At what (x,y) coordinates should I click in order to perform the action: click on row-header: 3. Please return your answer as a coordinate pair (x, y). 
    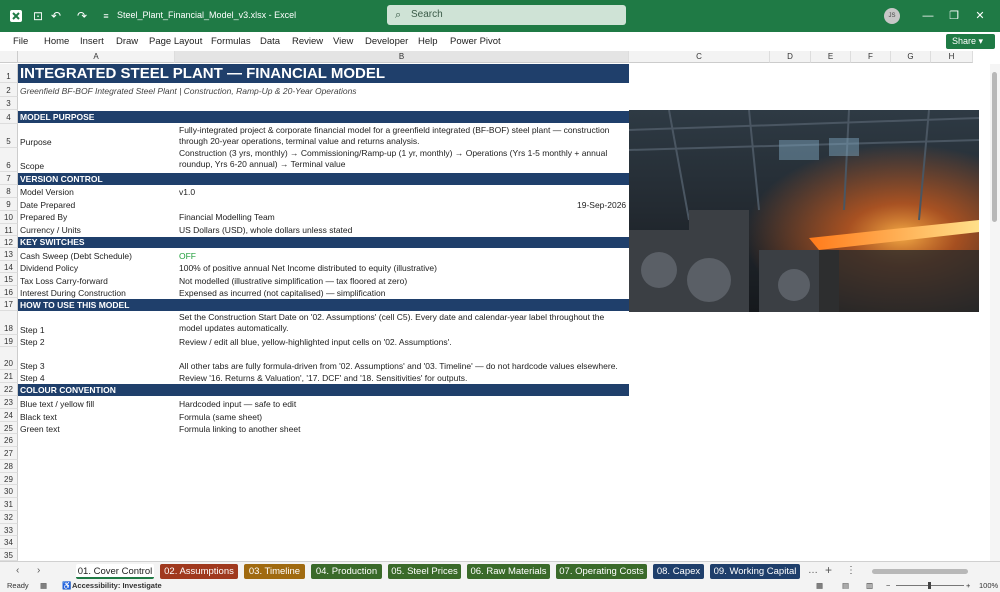
    Looking at the image, I should click on (9, 103).